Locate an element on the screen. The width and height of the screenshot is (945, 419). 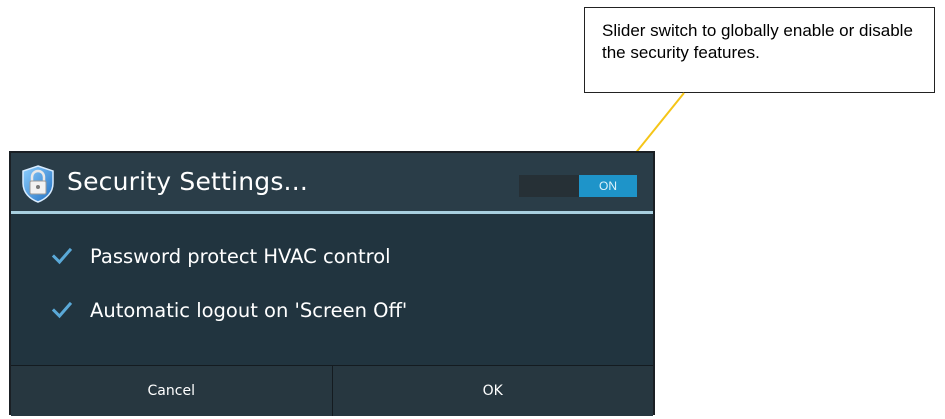
option-password-protect: Password protect HVAC control is located at coordinates (221, 256).